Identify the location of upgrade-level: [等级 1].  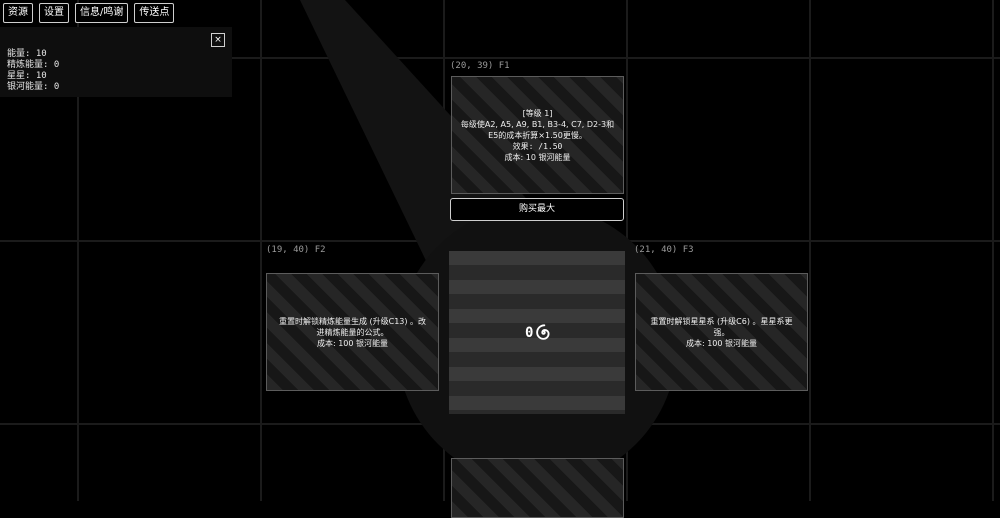
(537, 113).